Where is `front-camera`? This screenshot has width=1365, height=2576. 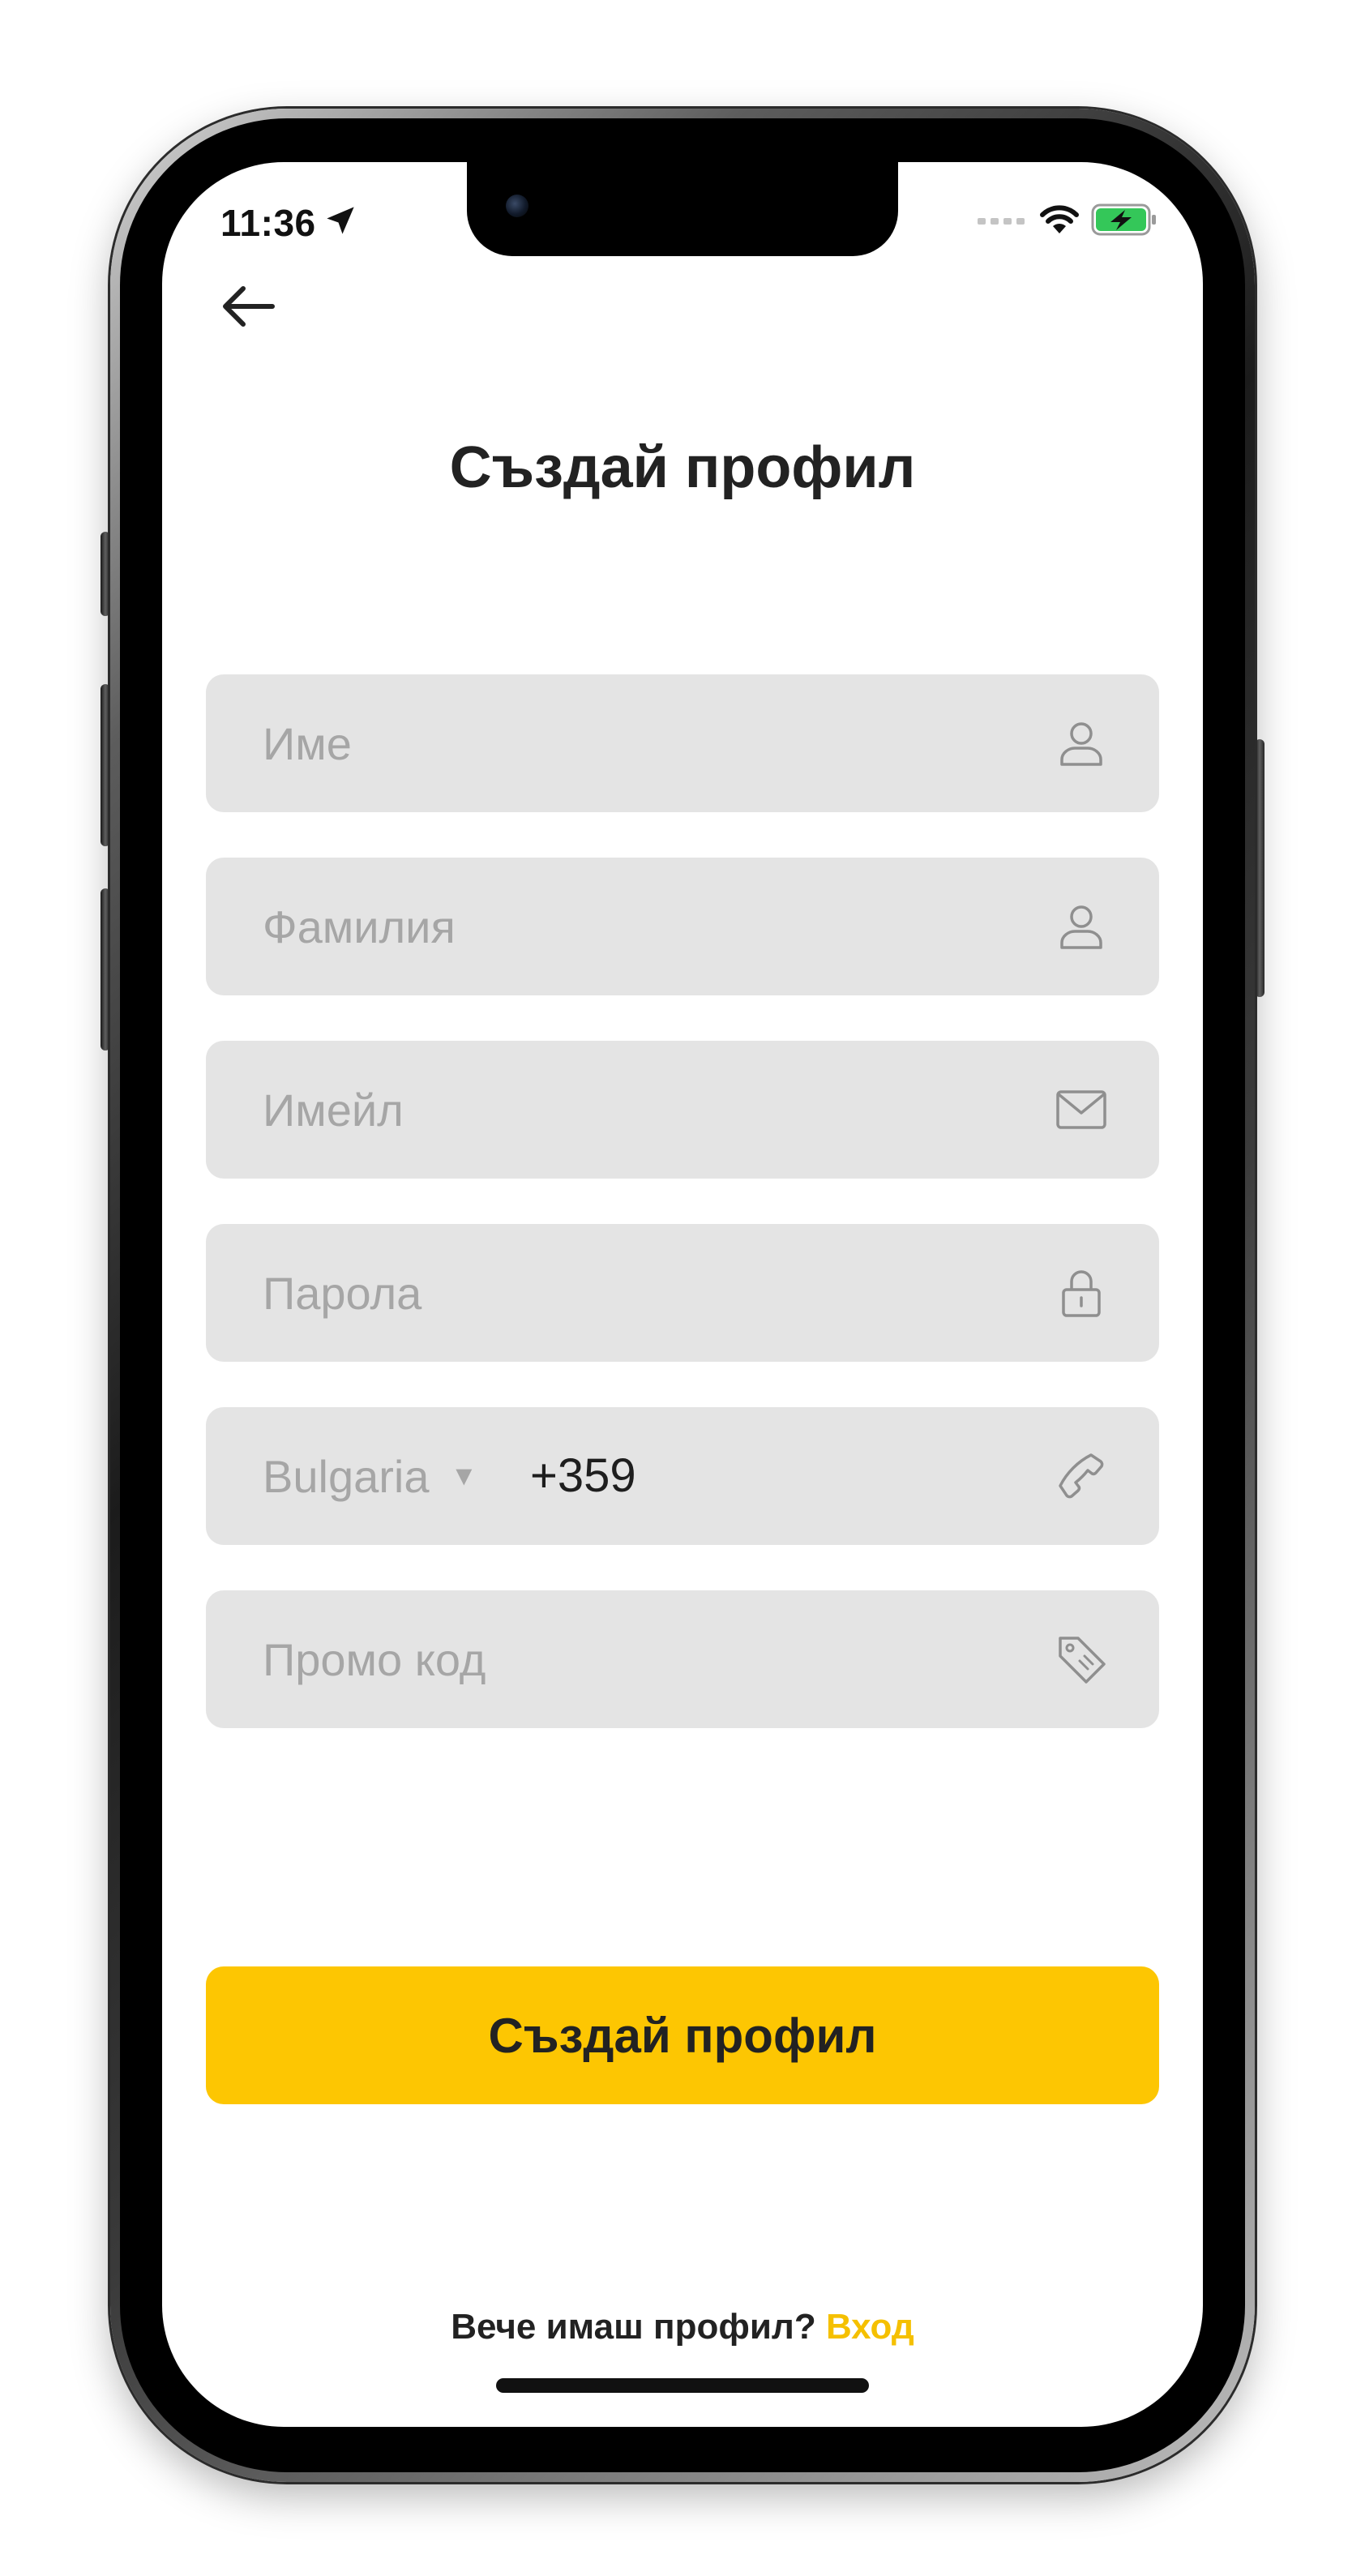 front-camera is located at coordinates (517, 206).